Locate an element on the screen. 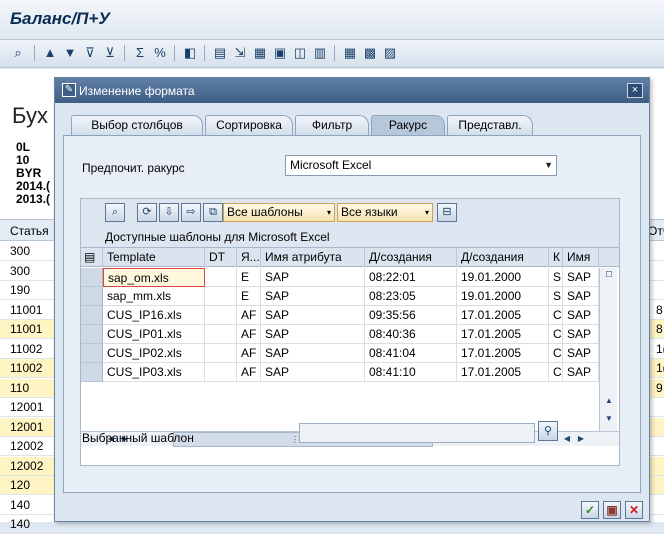 This screenshot has height=534, width=664. scroll-top-icon: ☐ is located at coordinates (609, 275).